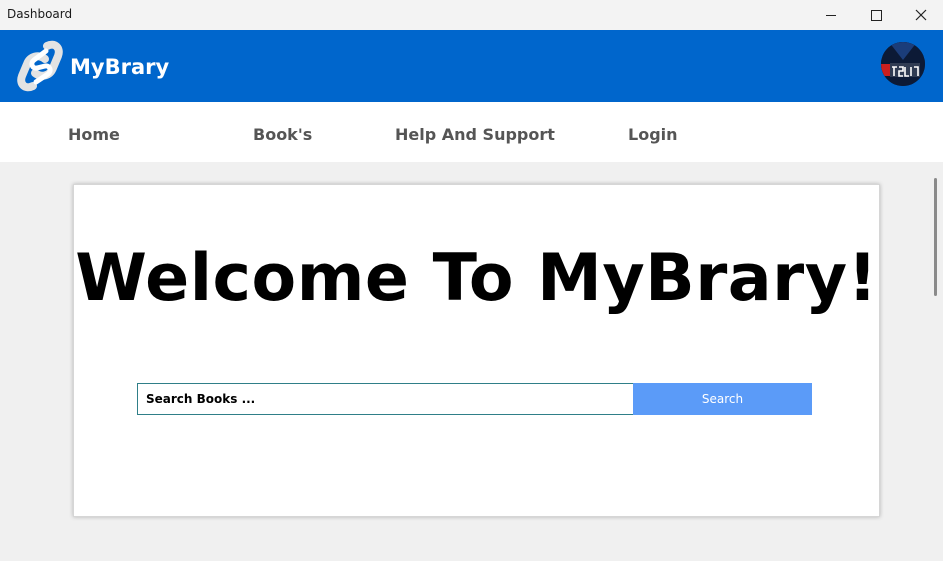 The height and width of the screenshot is (561, 943). I want to click on maximize-button, so click(876, 15).